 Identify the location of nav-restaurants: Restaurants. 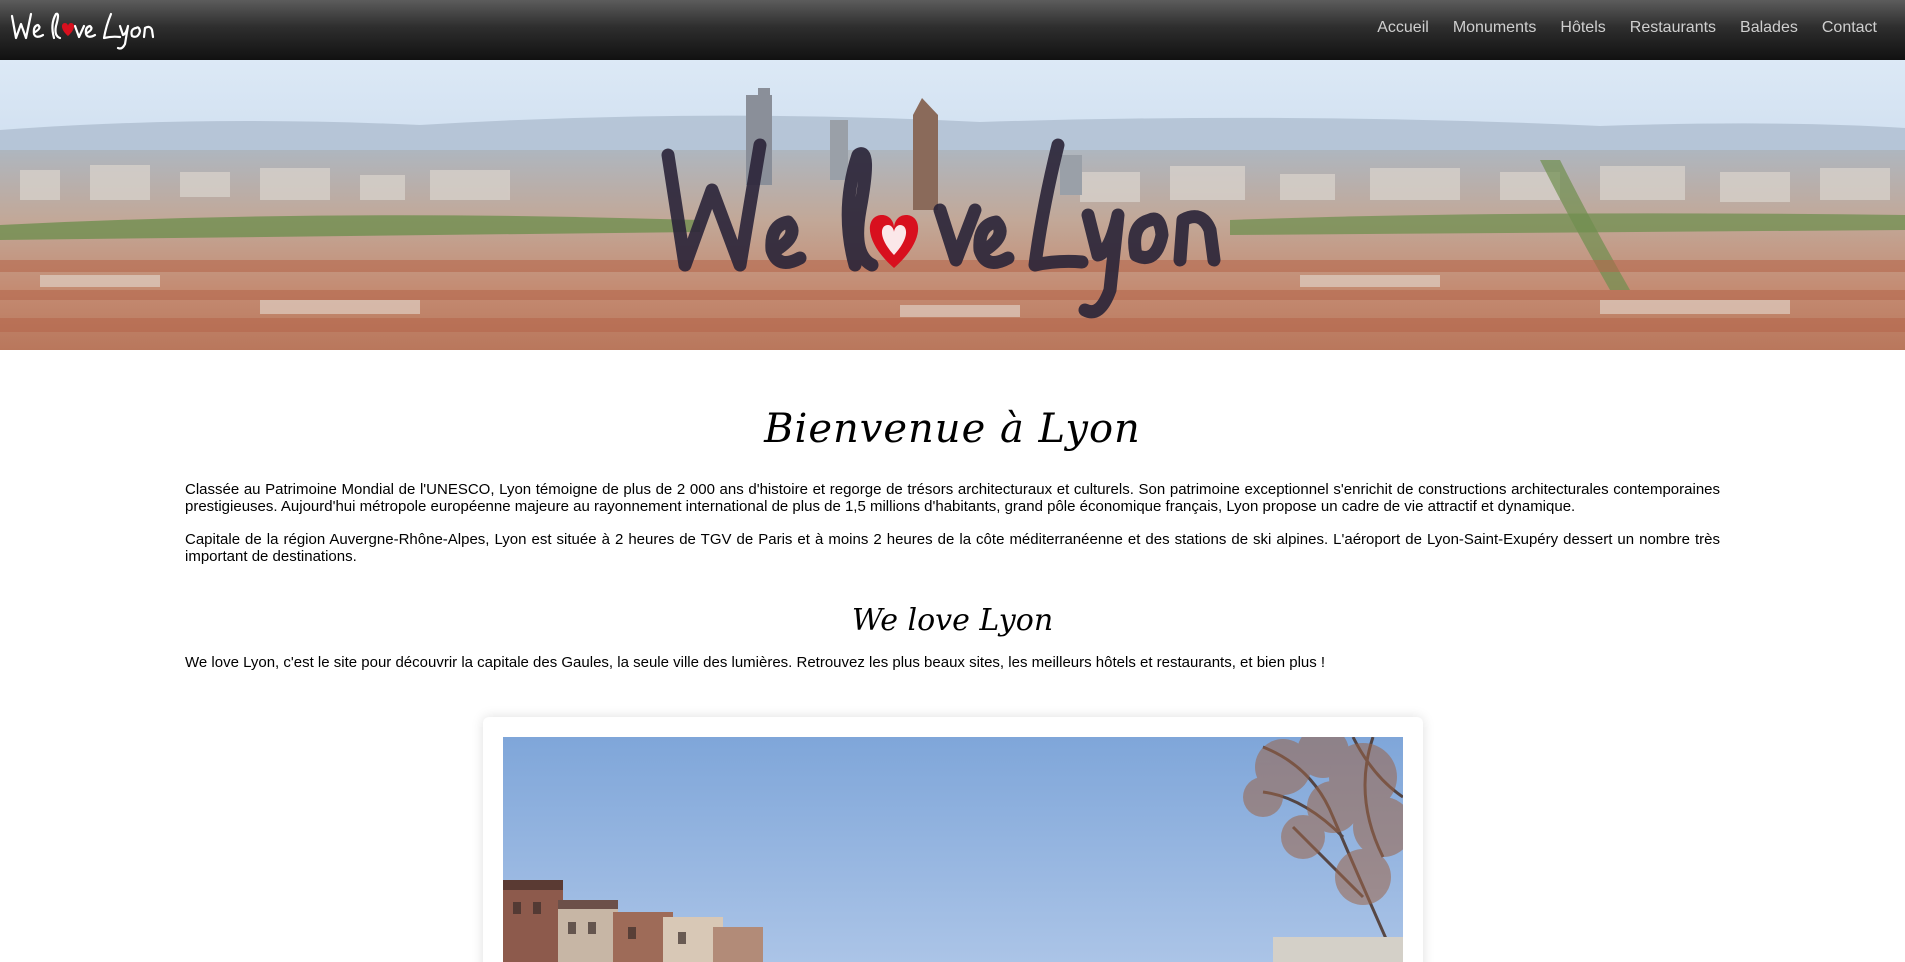
(1673, 28).